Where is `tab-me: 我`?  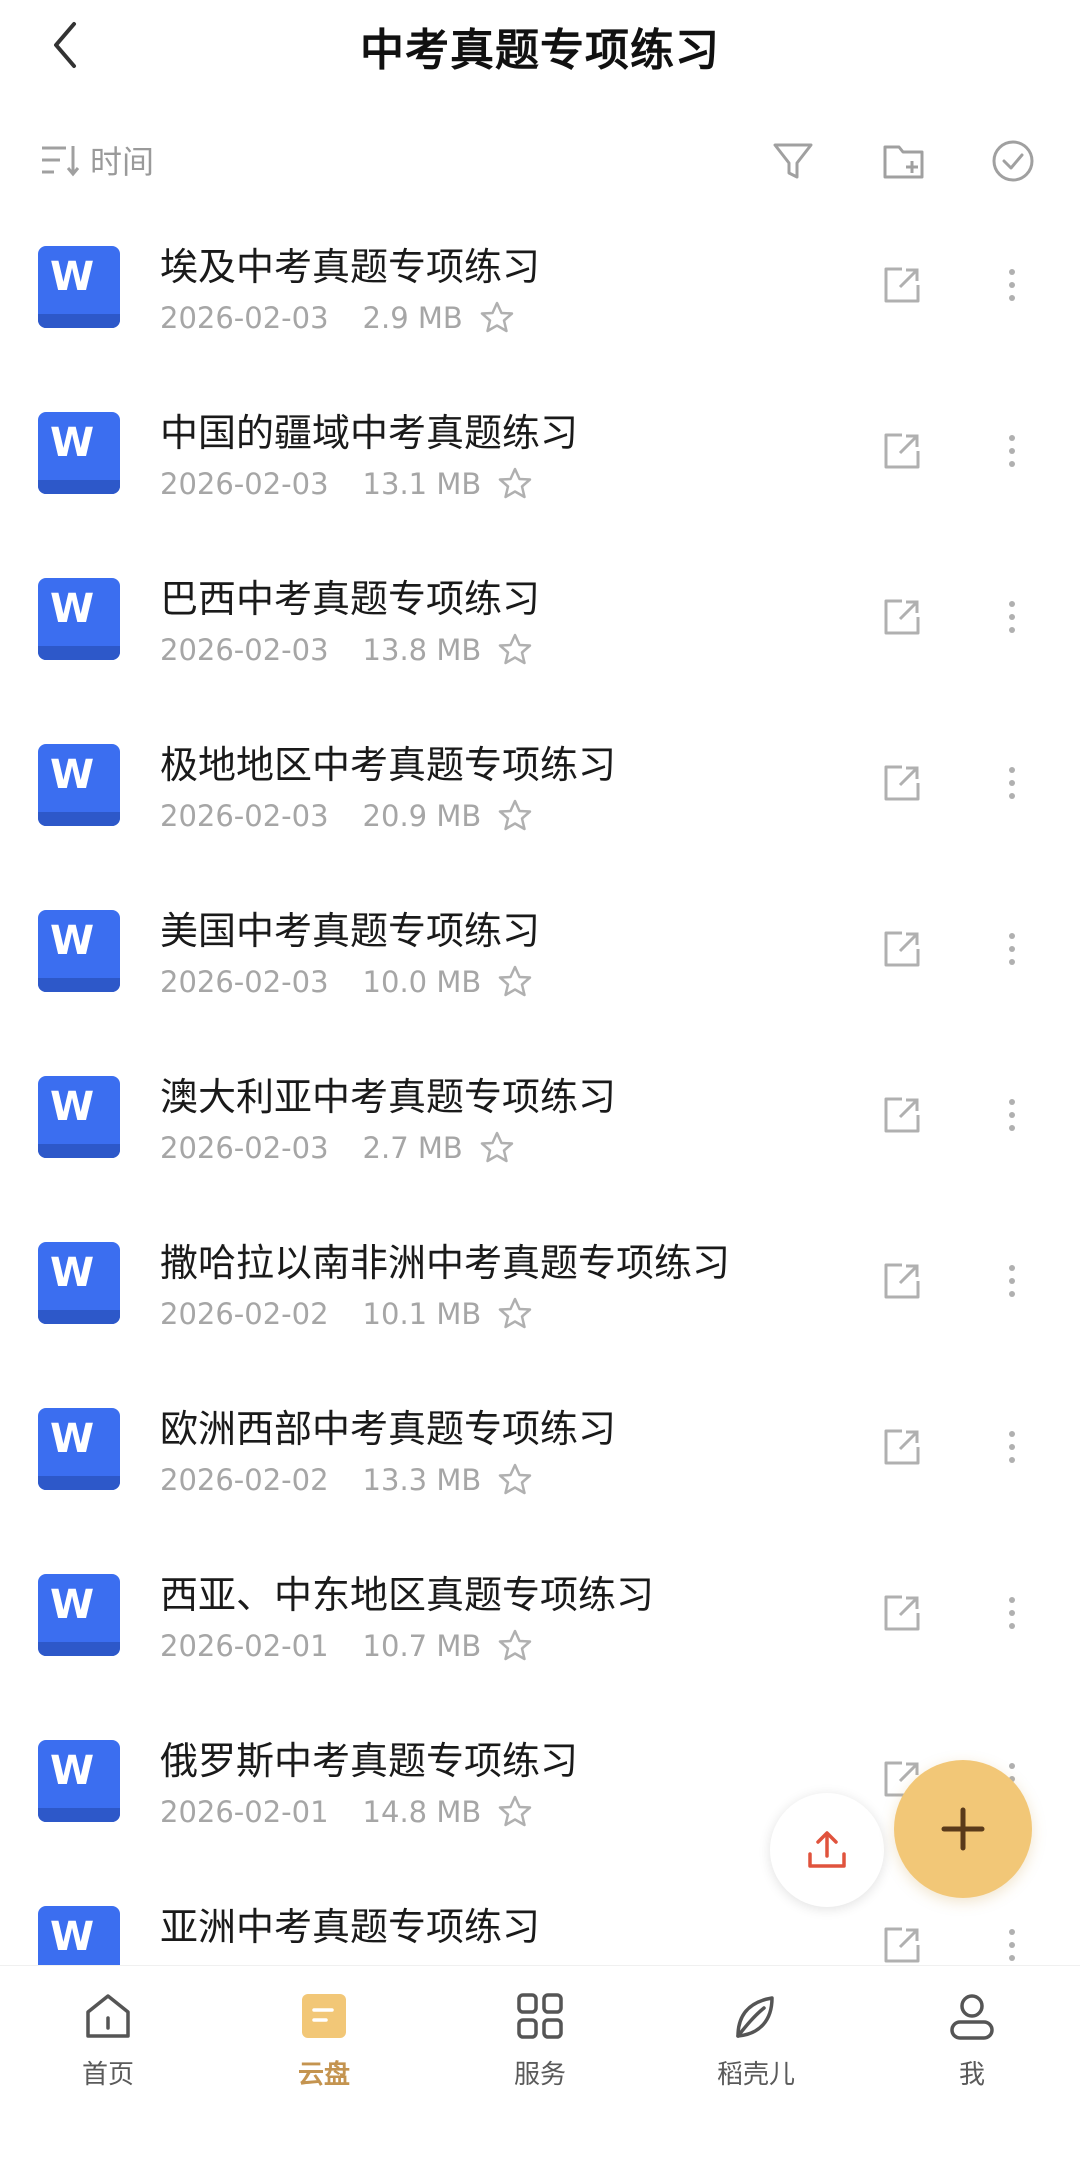
tab-me: 我 is located at coordinates (972, 2046).